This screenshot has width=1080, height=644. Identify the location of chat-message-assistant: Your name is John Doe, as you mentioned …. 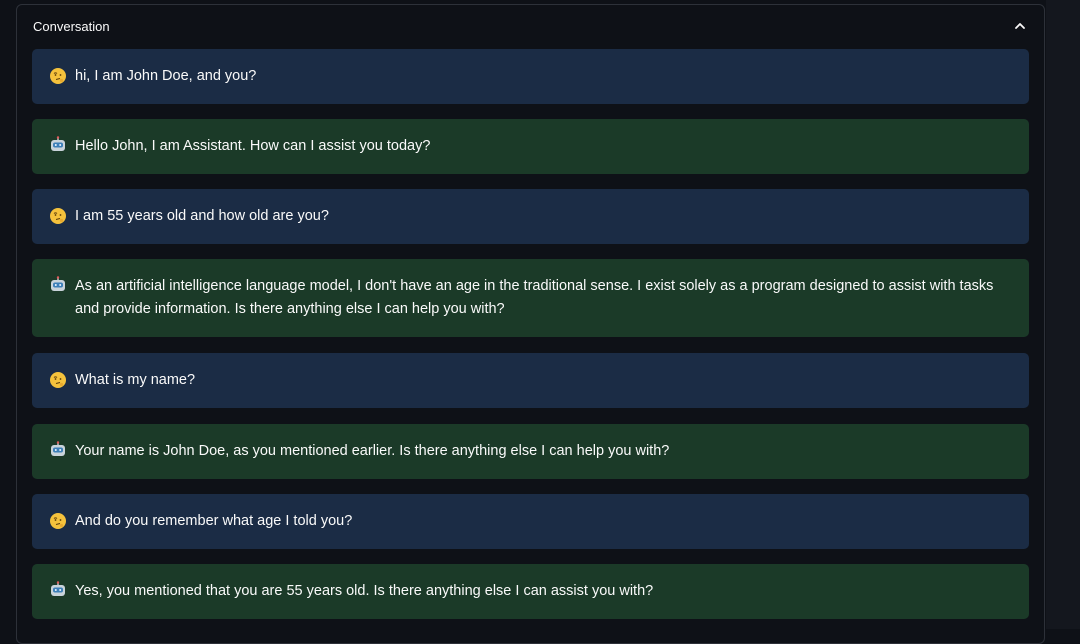
(530, 451).